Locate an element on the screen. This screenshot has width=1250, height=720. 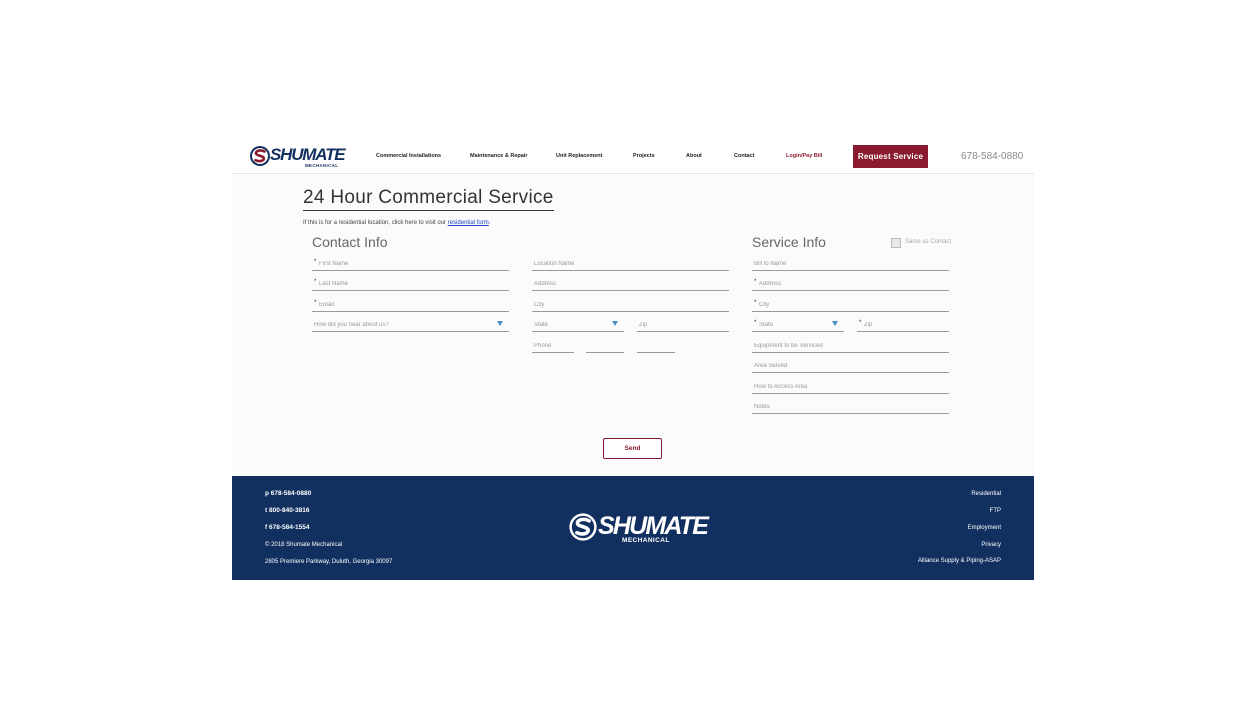
service-zip-field: * is located at coordinates (903, 325).